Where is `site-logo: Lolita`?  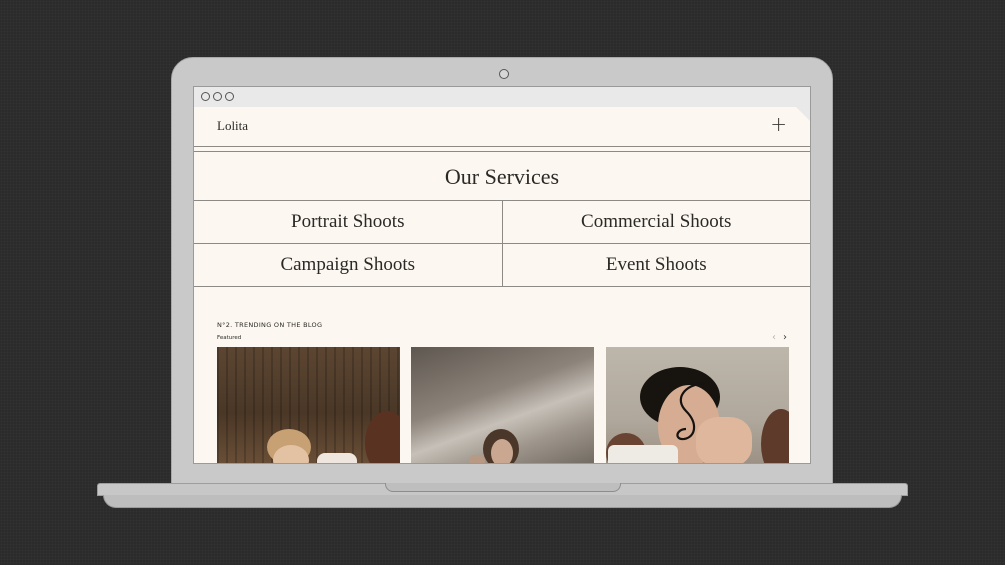 site-logo: Lolita is located at coordinates (232, 126).